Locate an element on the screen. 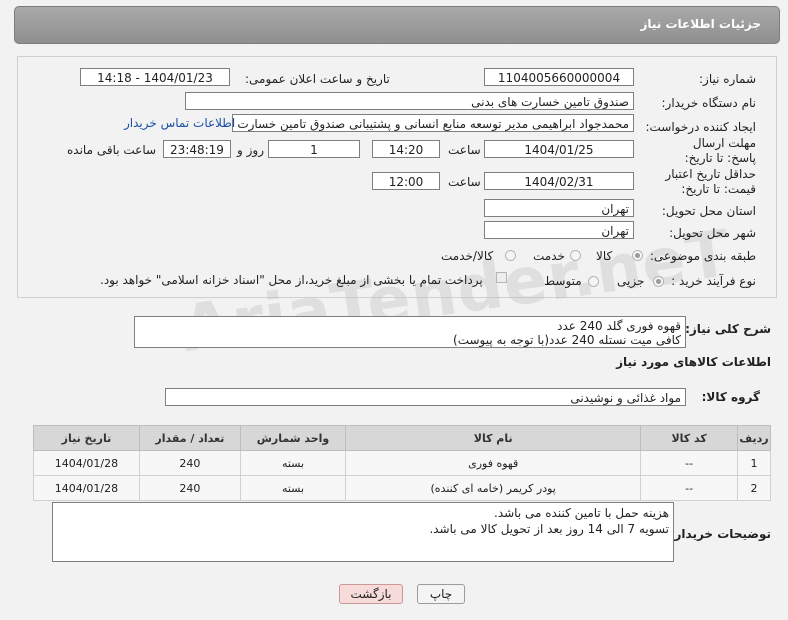  page-title: جزئیات اطلاعات نیاز is located at coordinates (700, 24).